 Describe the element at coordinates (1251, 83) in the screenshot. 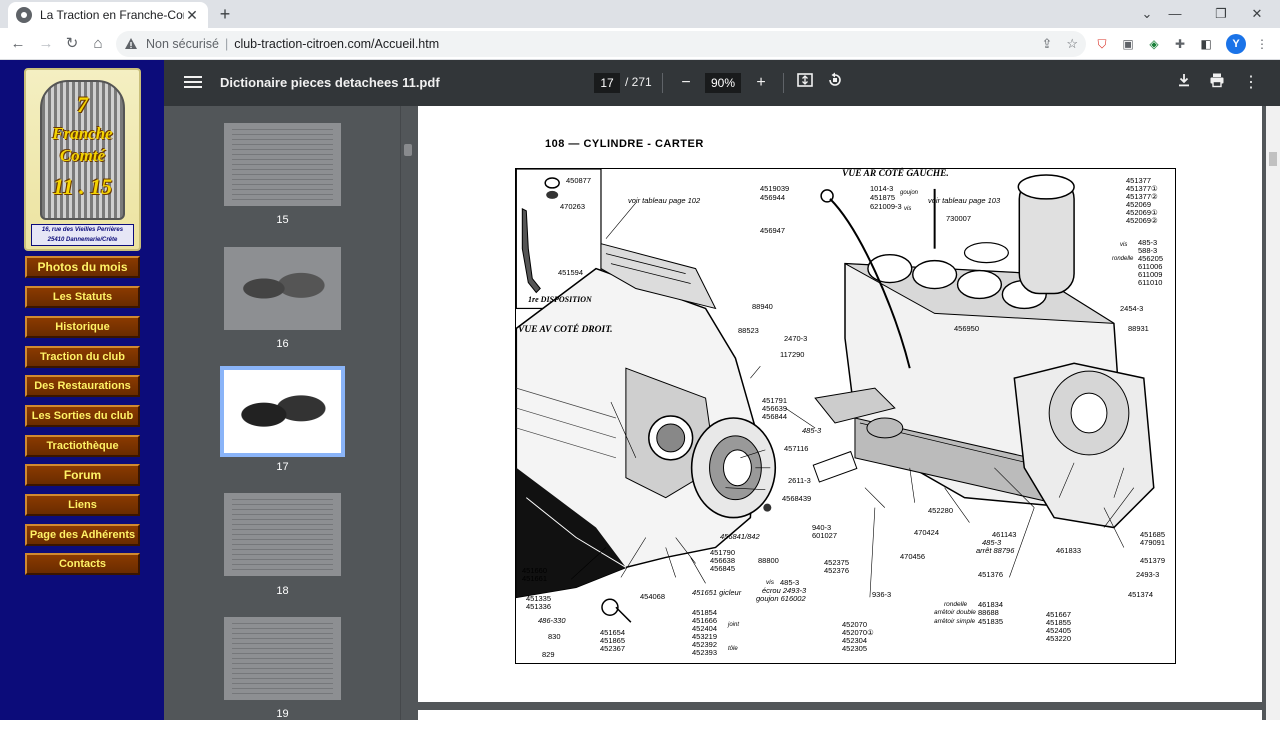

I see `more-options-icon: ⋮` at that location.